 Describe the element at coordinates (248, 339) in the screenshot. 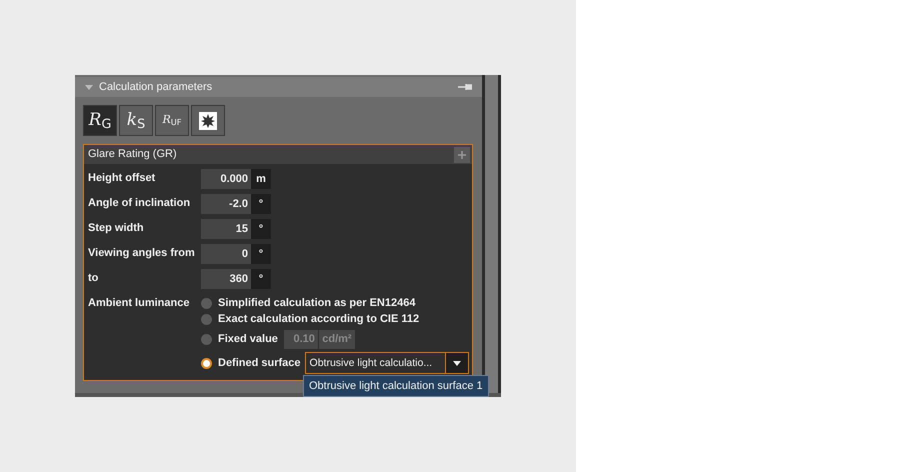

I see `option-label: Fixed value` at that location.